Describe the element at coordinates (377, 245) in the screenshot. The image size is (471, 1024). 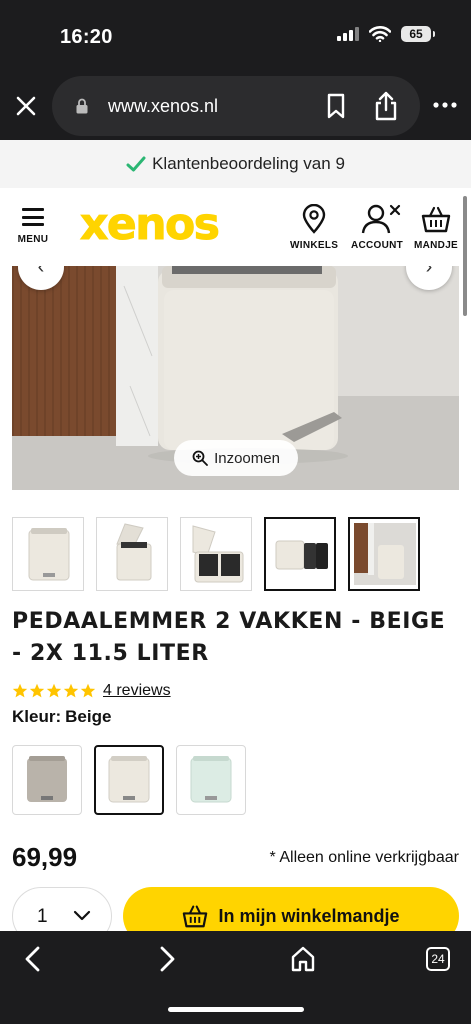
I see `account-label: ACCOUNT` at that location.